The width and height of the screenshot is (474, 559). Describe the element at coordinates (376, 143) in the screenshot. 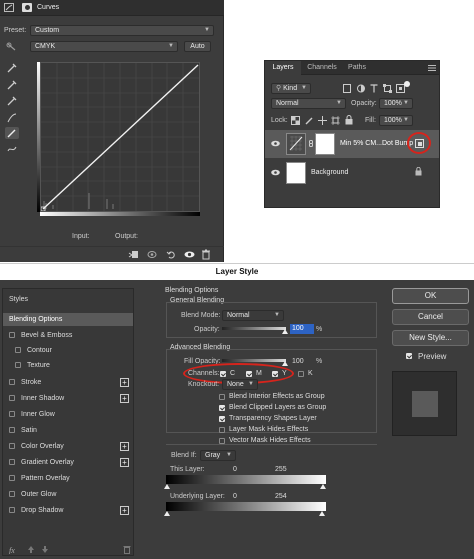

I see `layer-name: Min 5% CM...Dot Bump` at that location.